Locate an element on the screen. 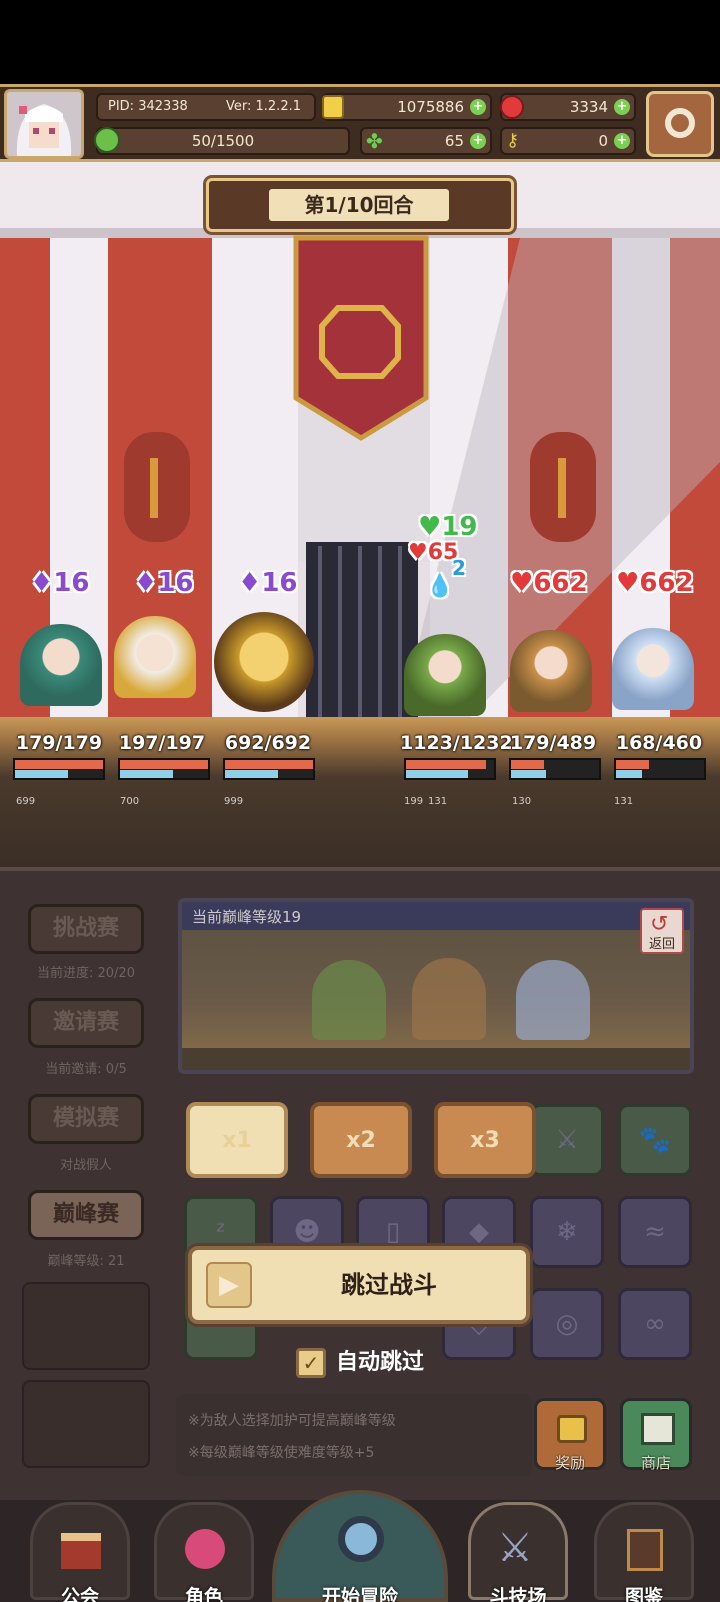 Image resolution: width=720 pixels, height=1602 pixels. ally-2-sprite is located at coordinates (155, 657).